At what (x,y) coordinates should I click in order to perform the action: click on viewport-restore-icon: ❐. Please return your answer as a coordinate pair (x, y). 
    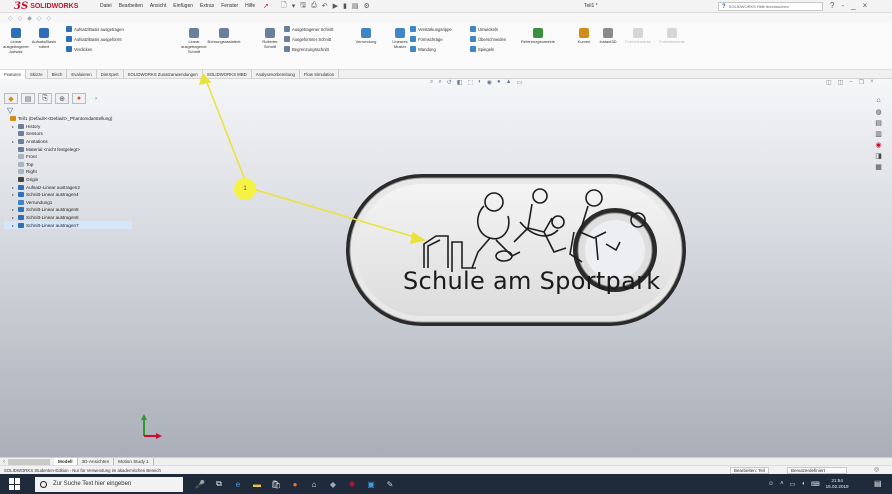
    Looking at the image, I should click on (861, 82).